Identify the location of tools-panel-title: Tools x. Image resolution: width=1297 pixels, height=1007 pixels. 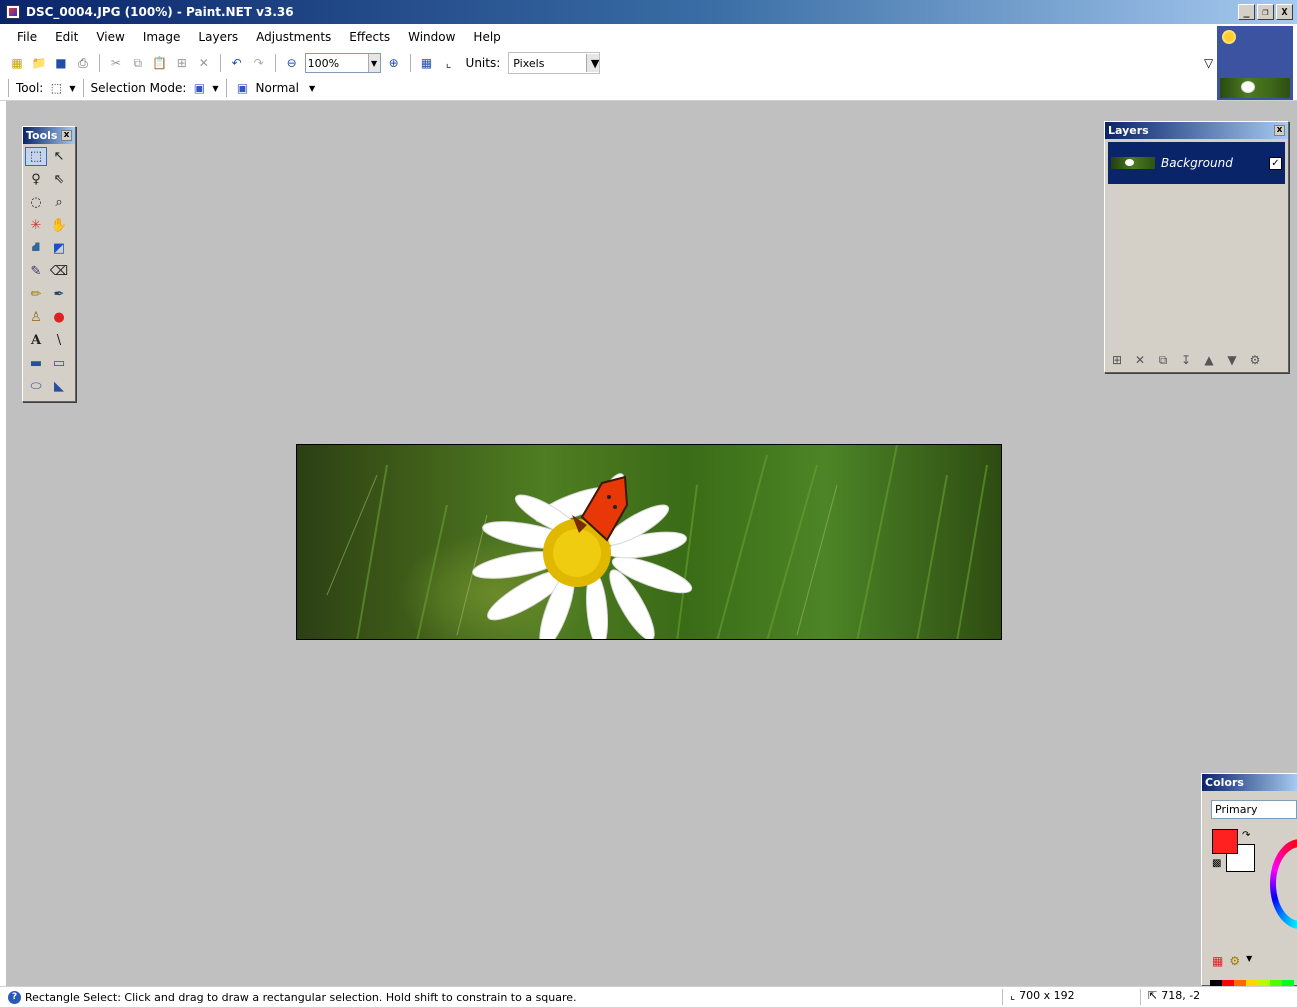
(49, 135).